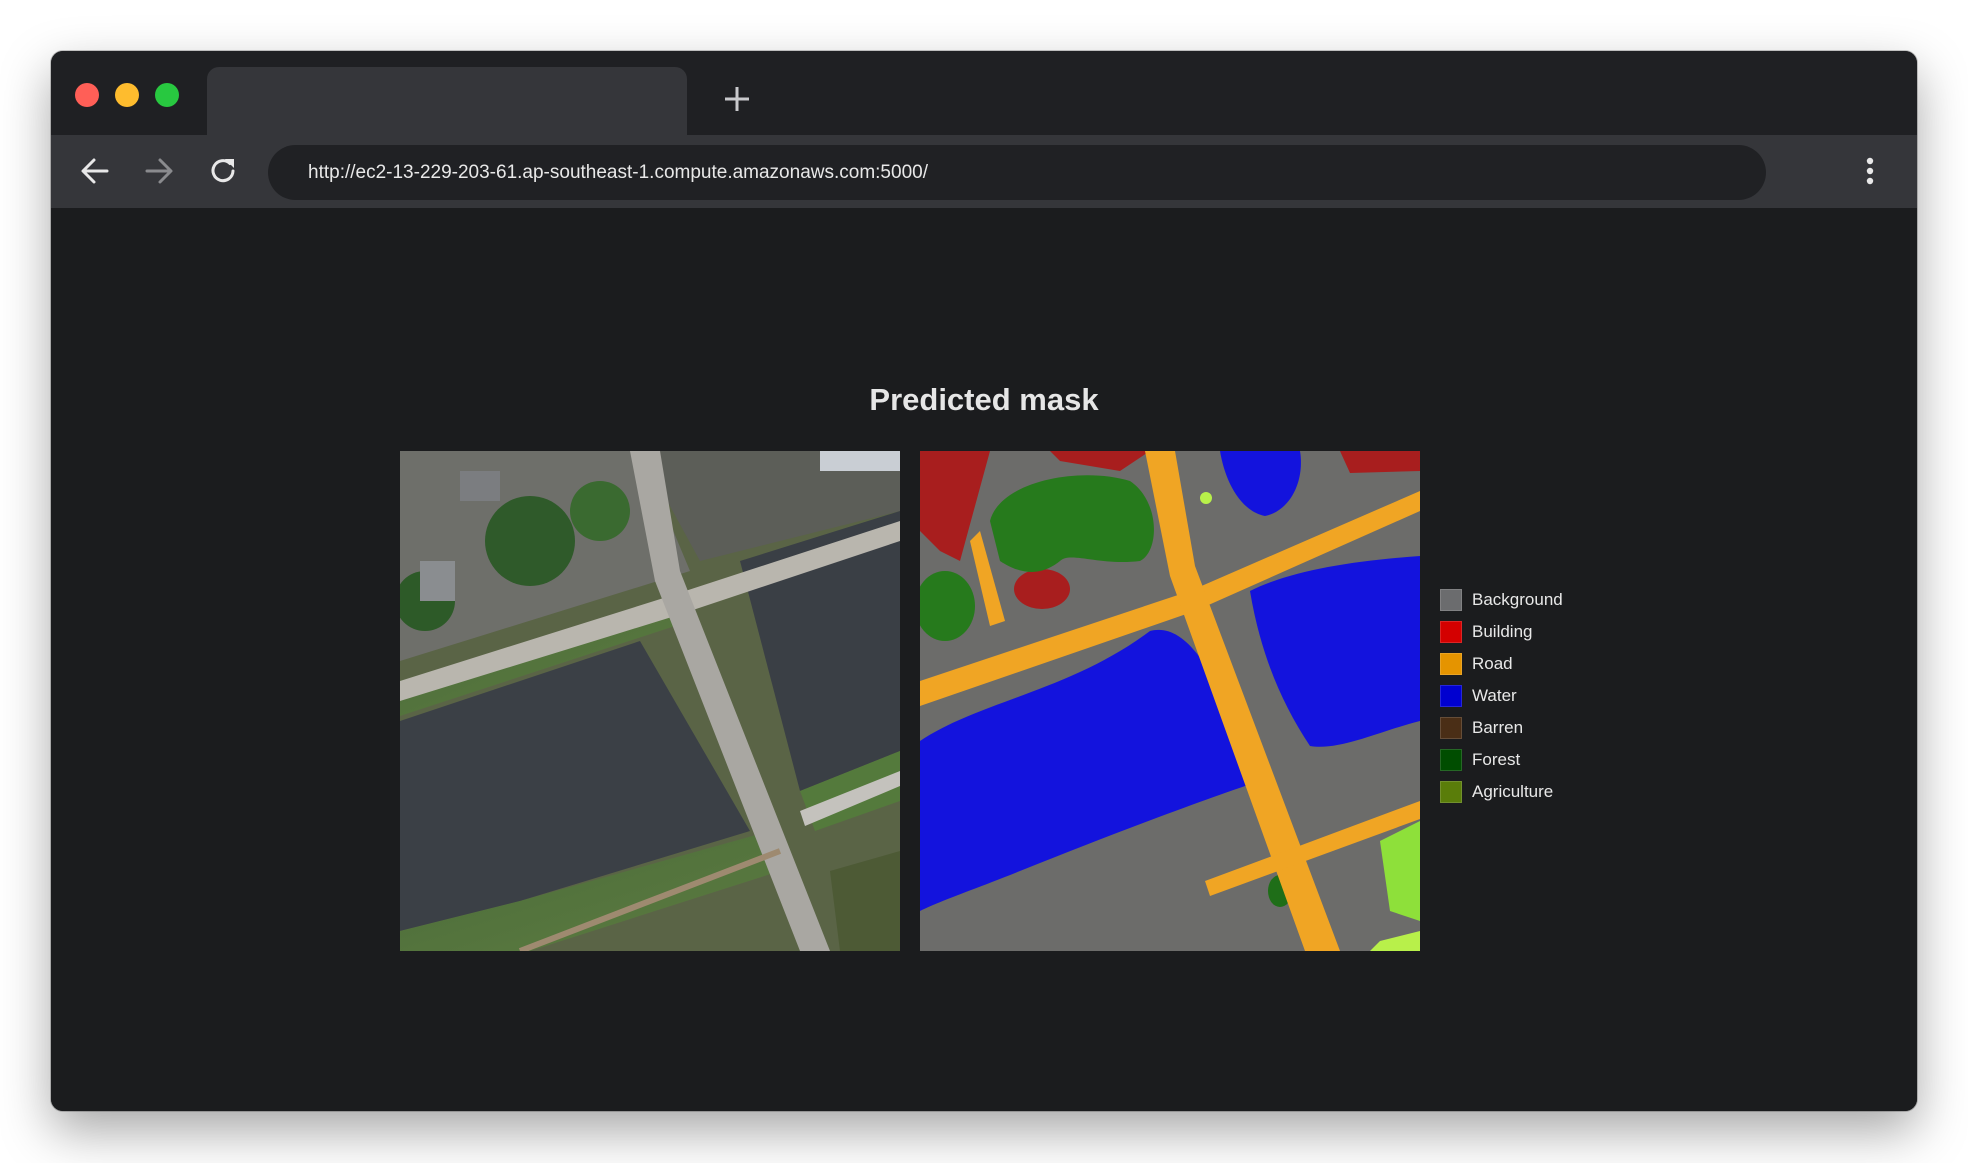 Image resolution: width=1968 pixels, height=1163 pixels. Describe the element at coordinates (1170, 701) in the screenshot. I see `predicted-mask-image` at that location.